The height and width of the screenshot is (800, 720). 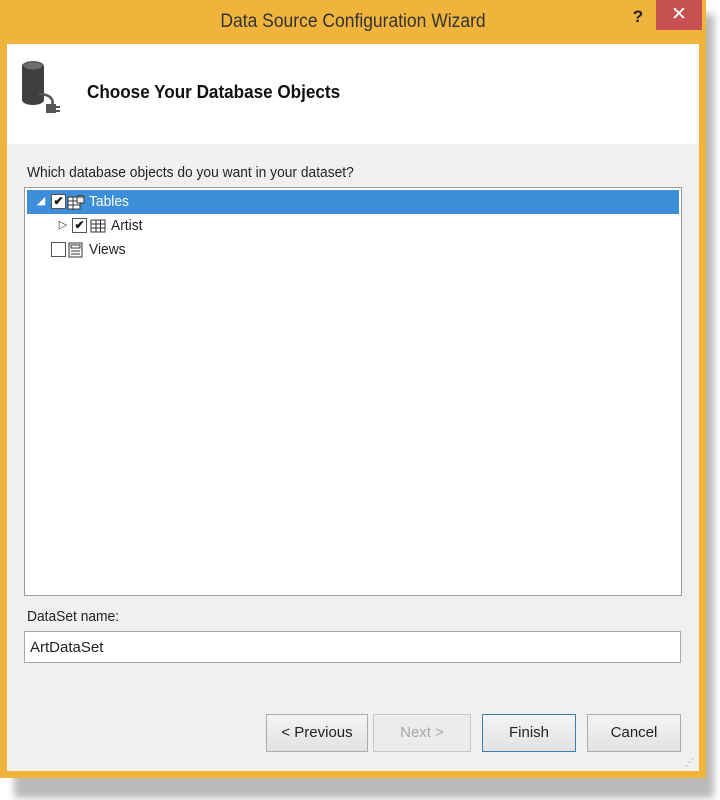 What do you see at coordinates (353, 94) in the screenshot?
I see `header-panel: Choose Your Database Objects` at bounding box center [353, 94].